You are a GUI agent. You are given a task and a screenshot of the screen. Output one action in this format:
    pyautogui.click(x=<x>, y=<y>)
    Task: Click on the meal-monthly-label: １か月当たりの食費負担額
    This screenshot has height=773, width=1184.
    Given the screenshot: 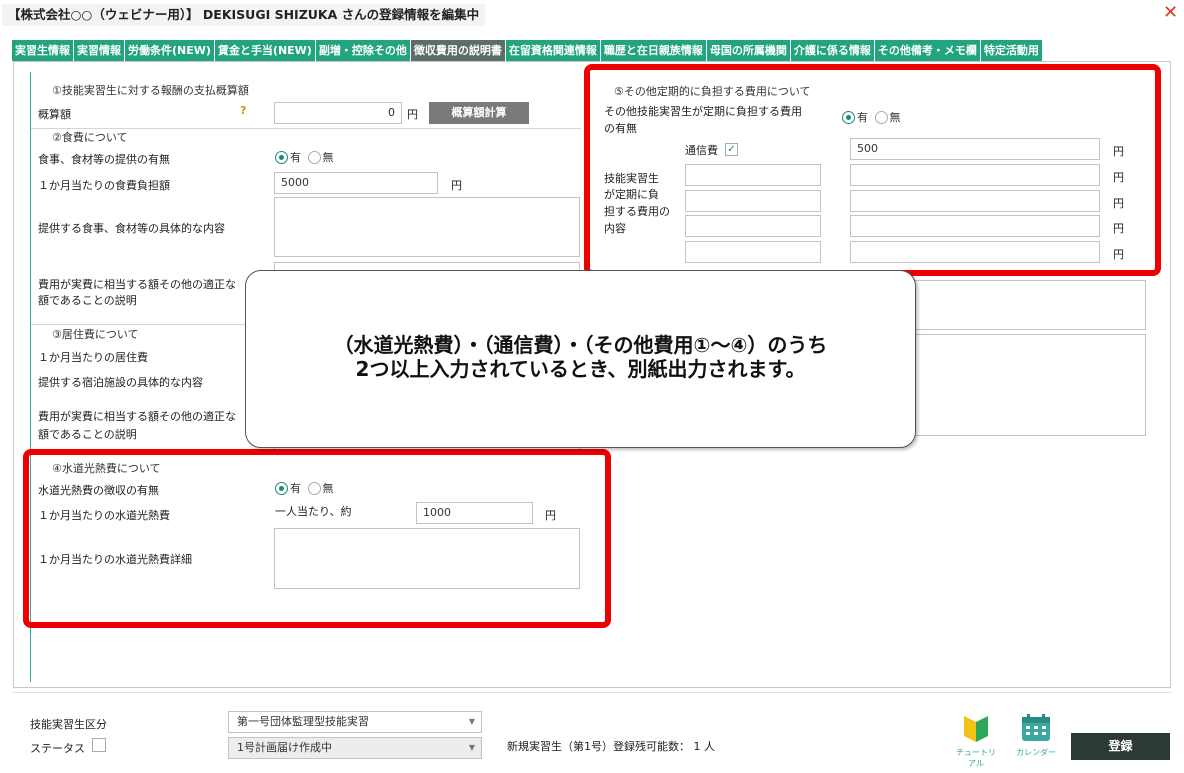 What is the action you would take?
    pyautogui.click(x=104, y=185)
    